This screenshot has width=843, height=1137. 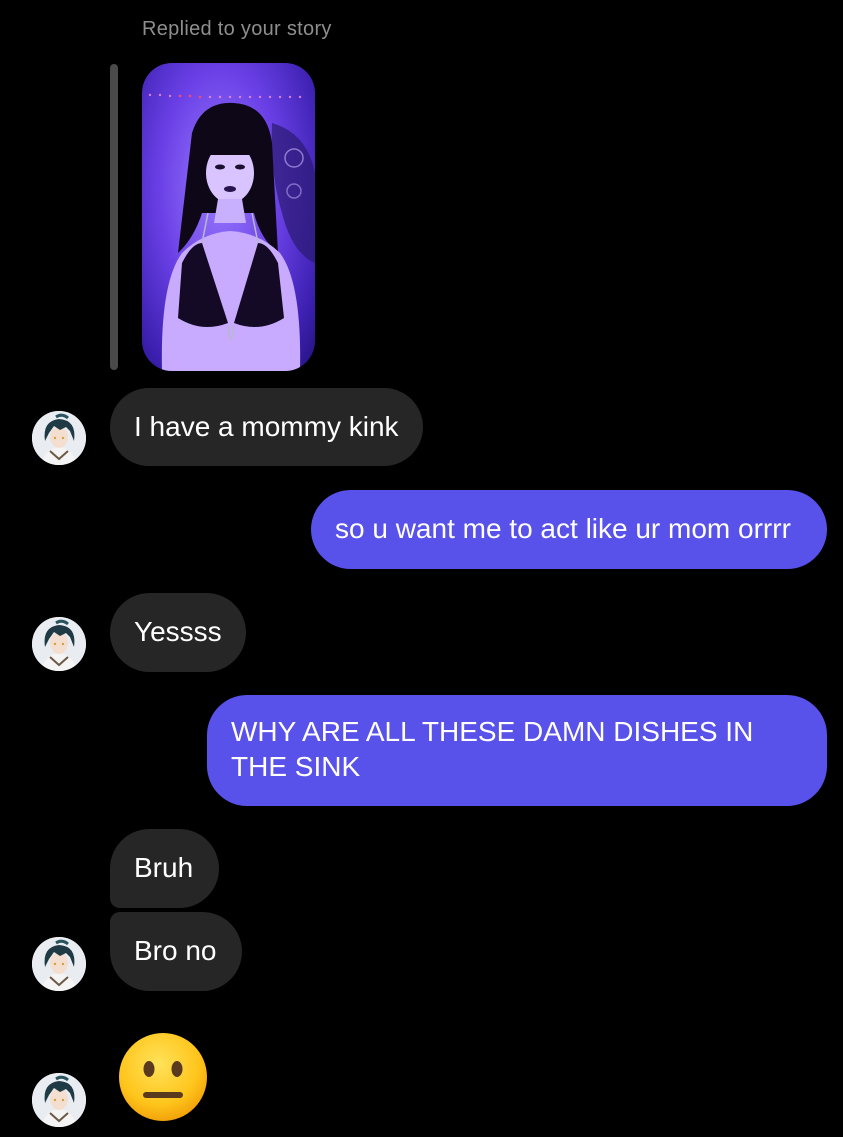 I want to click on story-image, so click(x=231, y=232).